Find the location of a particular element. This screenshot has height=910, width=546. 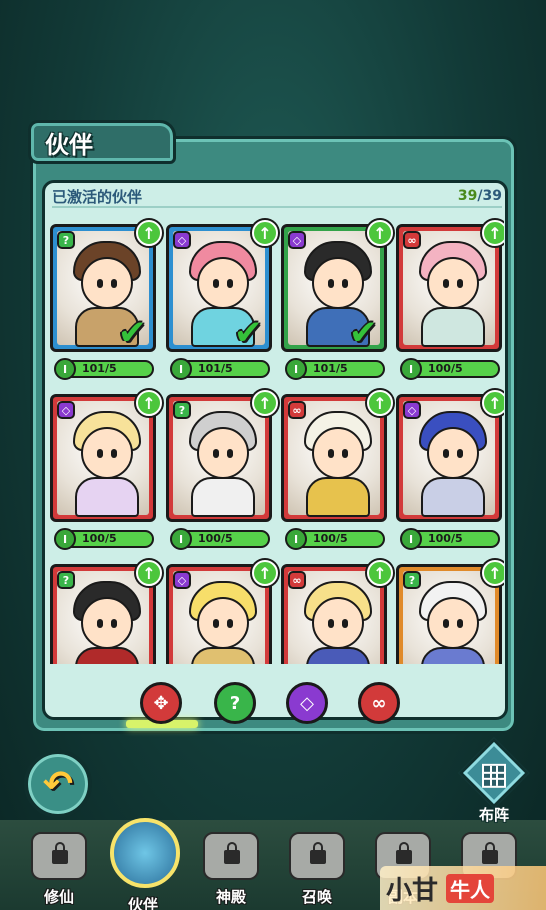

back-arrow-icon: ↶ is located at coordinates (58, 784).